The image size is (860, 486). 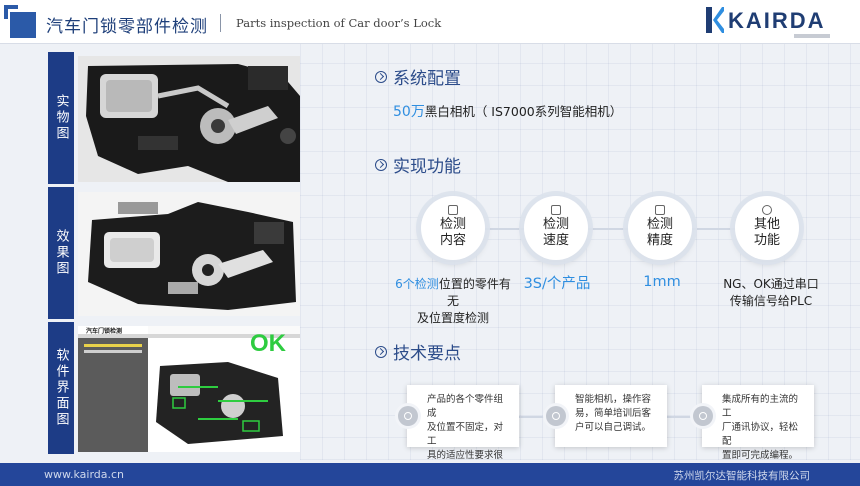 What do you see at coordinates (556, 210) in the screenshot?
I see `rocket-icon` at bounding box center [556, 210].